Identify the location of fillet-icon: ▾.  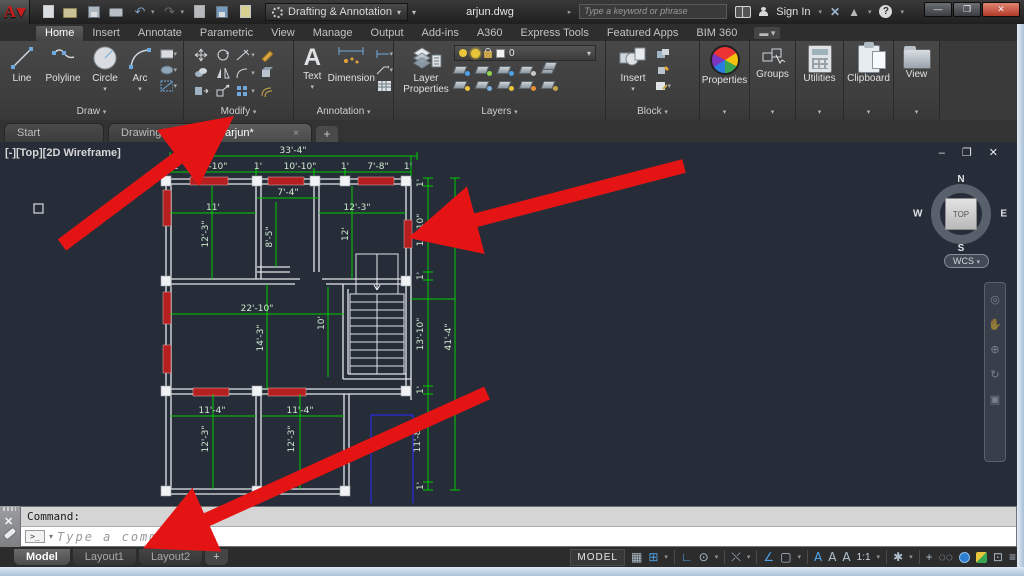
(245, 73).